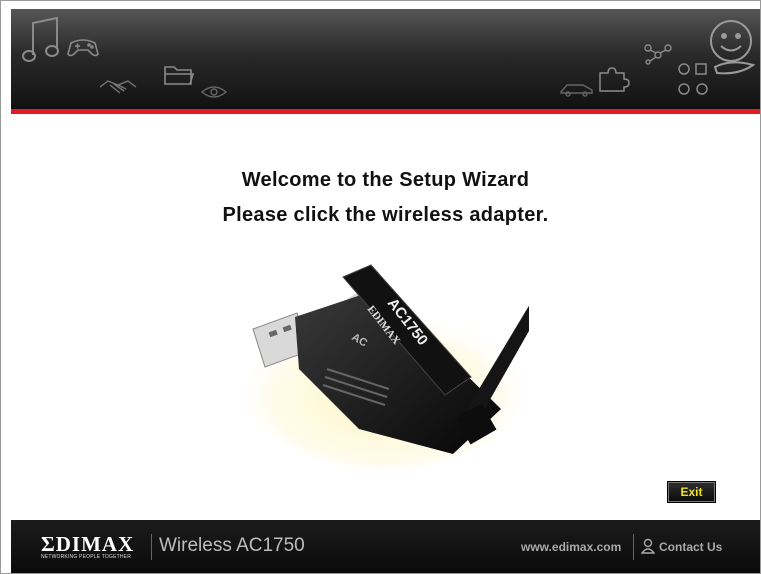 The height and width of the screenshot is (574, 761). I want to click on handshake-icon, so click(118, 87).